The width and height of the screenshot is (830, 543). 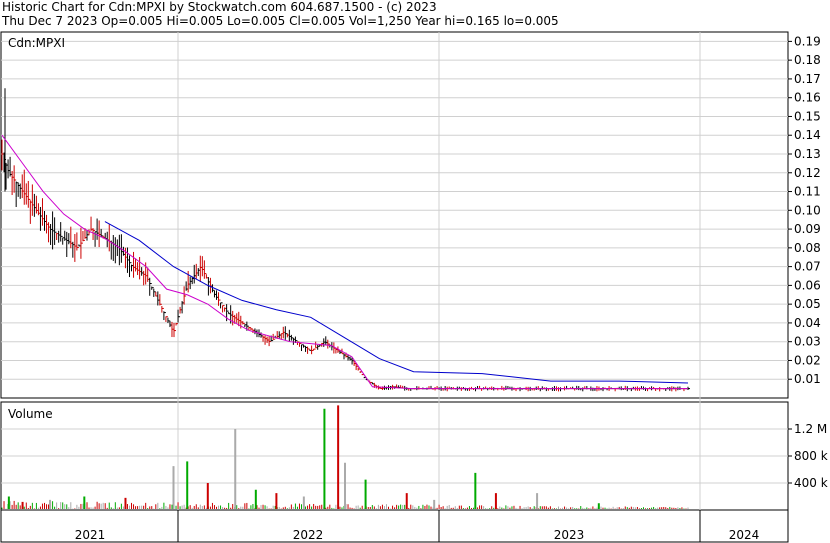 I want to click on price-tick-label: 0.19, so click(x=807, y=41).